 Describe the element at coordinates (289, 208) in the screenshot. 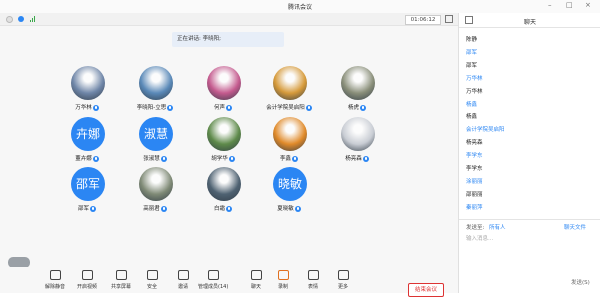

I see `participant-name: 夏晓敏` at that location.